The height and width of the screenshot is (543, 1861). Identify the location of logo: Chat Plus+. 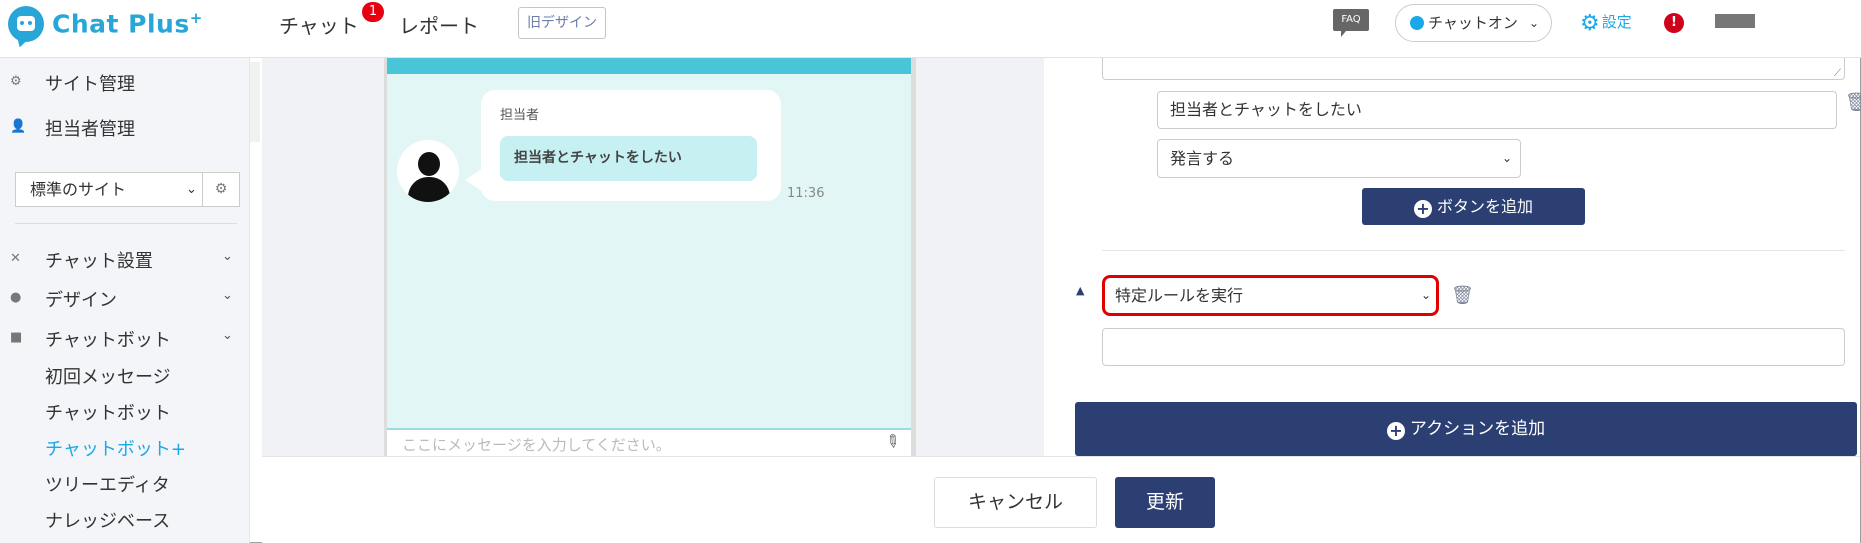
(105, 24).